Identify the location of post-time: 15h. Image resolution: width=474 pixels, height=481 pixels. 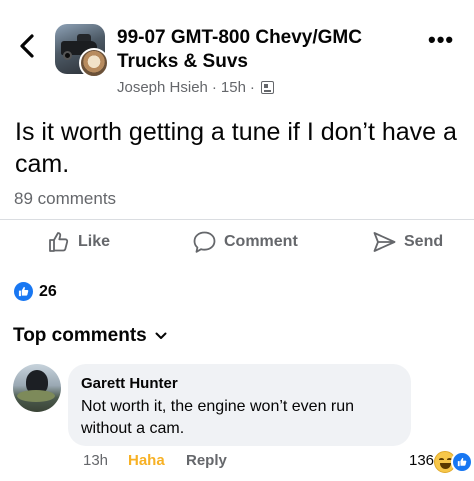
(233, 87).